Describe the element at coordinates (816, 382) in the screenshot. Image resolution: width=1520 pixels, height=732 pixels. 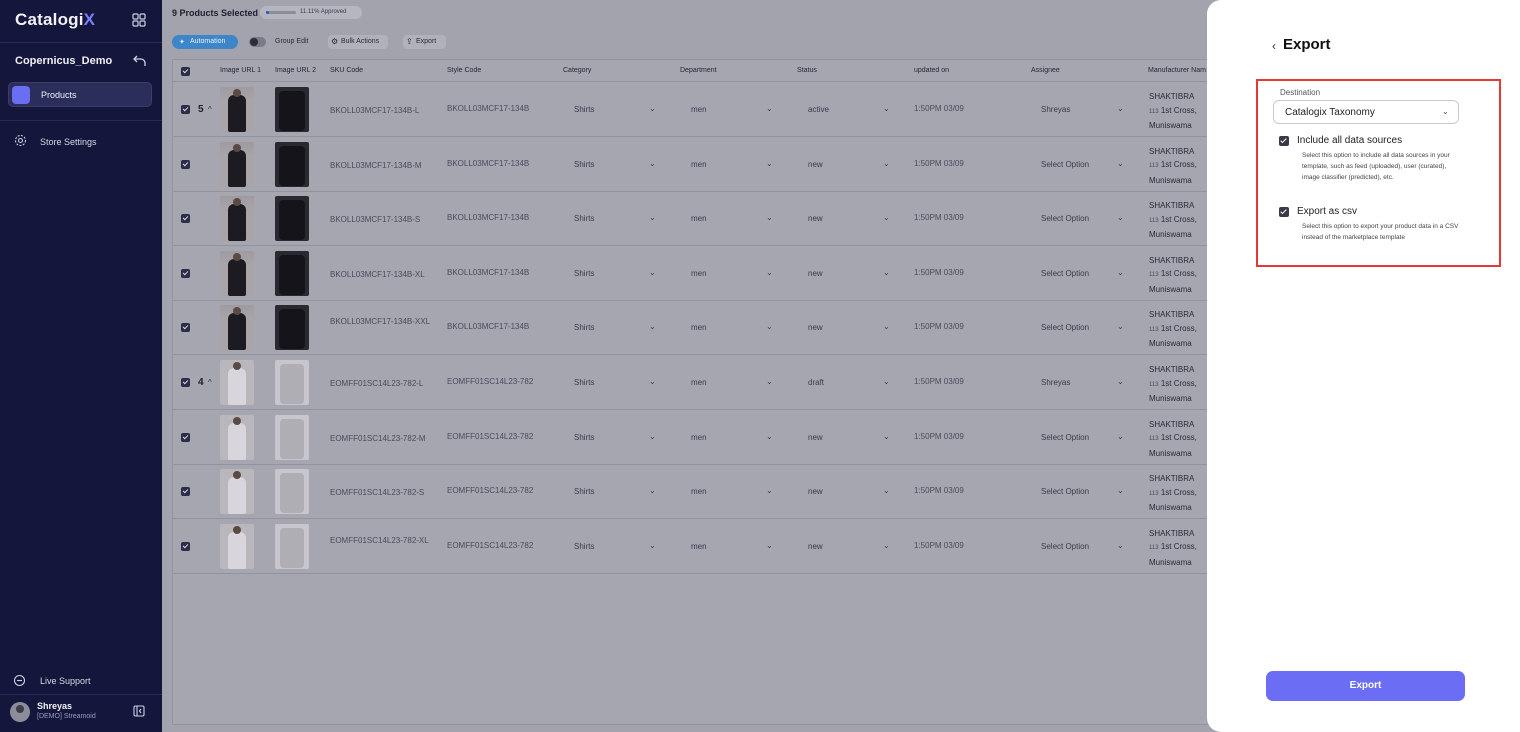
I see `status-select: draft` at that location.